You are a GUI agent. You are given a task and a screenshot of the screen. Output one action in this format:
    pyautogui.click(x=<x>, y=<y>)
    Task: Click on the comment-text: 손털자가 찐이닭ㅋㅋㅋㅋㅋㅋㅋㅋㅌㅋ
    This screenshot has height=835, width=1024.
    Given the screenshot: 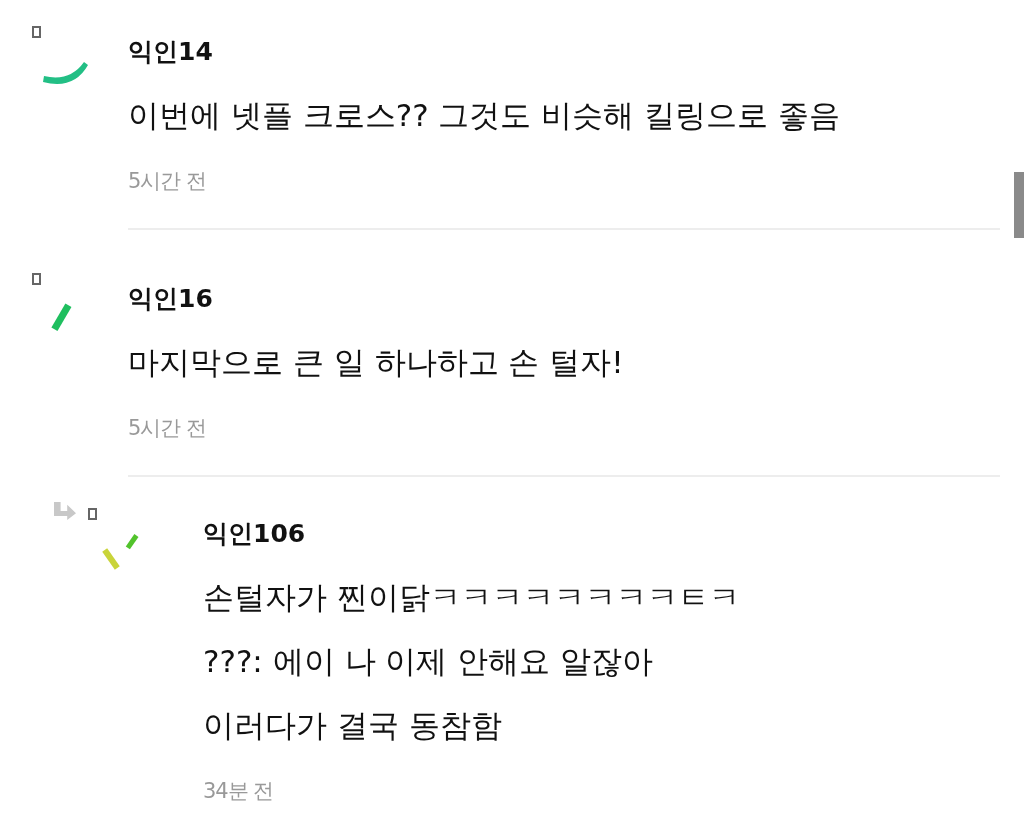 What is the action you would take?
    pyautogui.click(x=472, y=597)
    